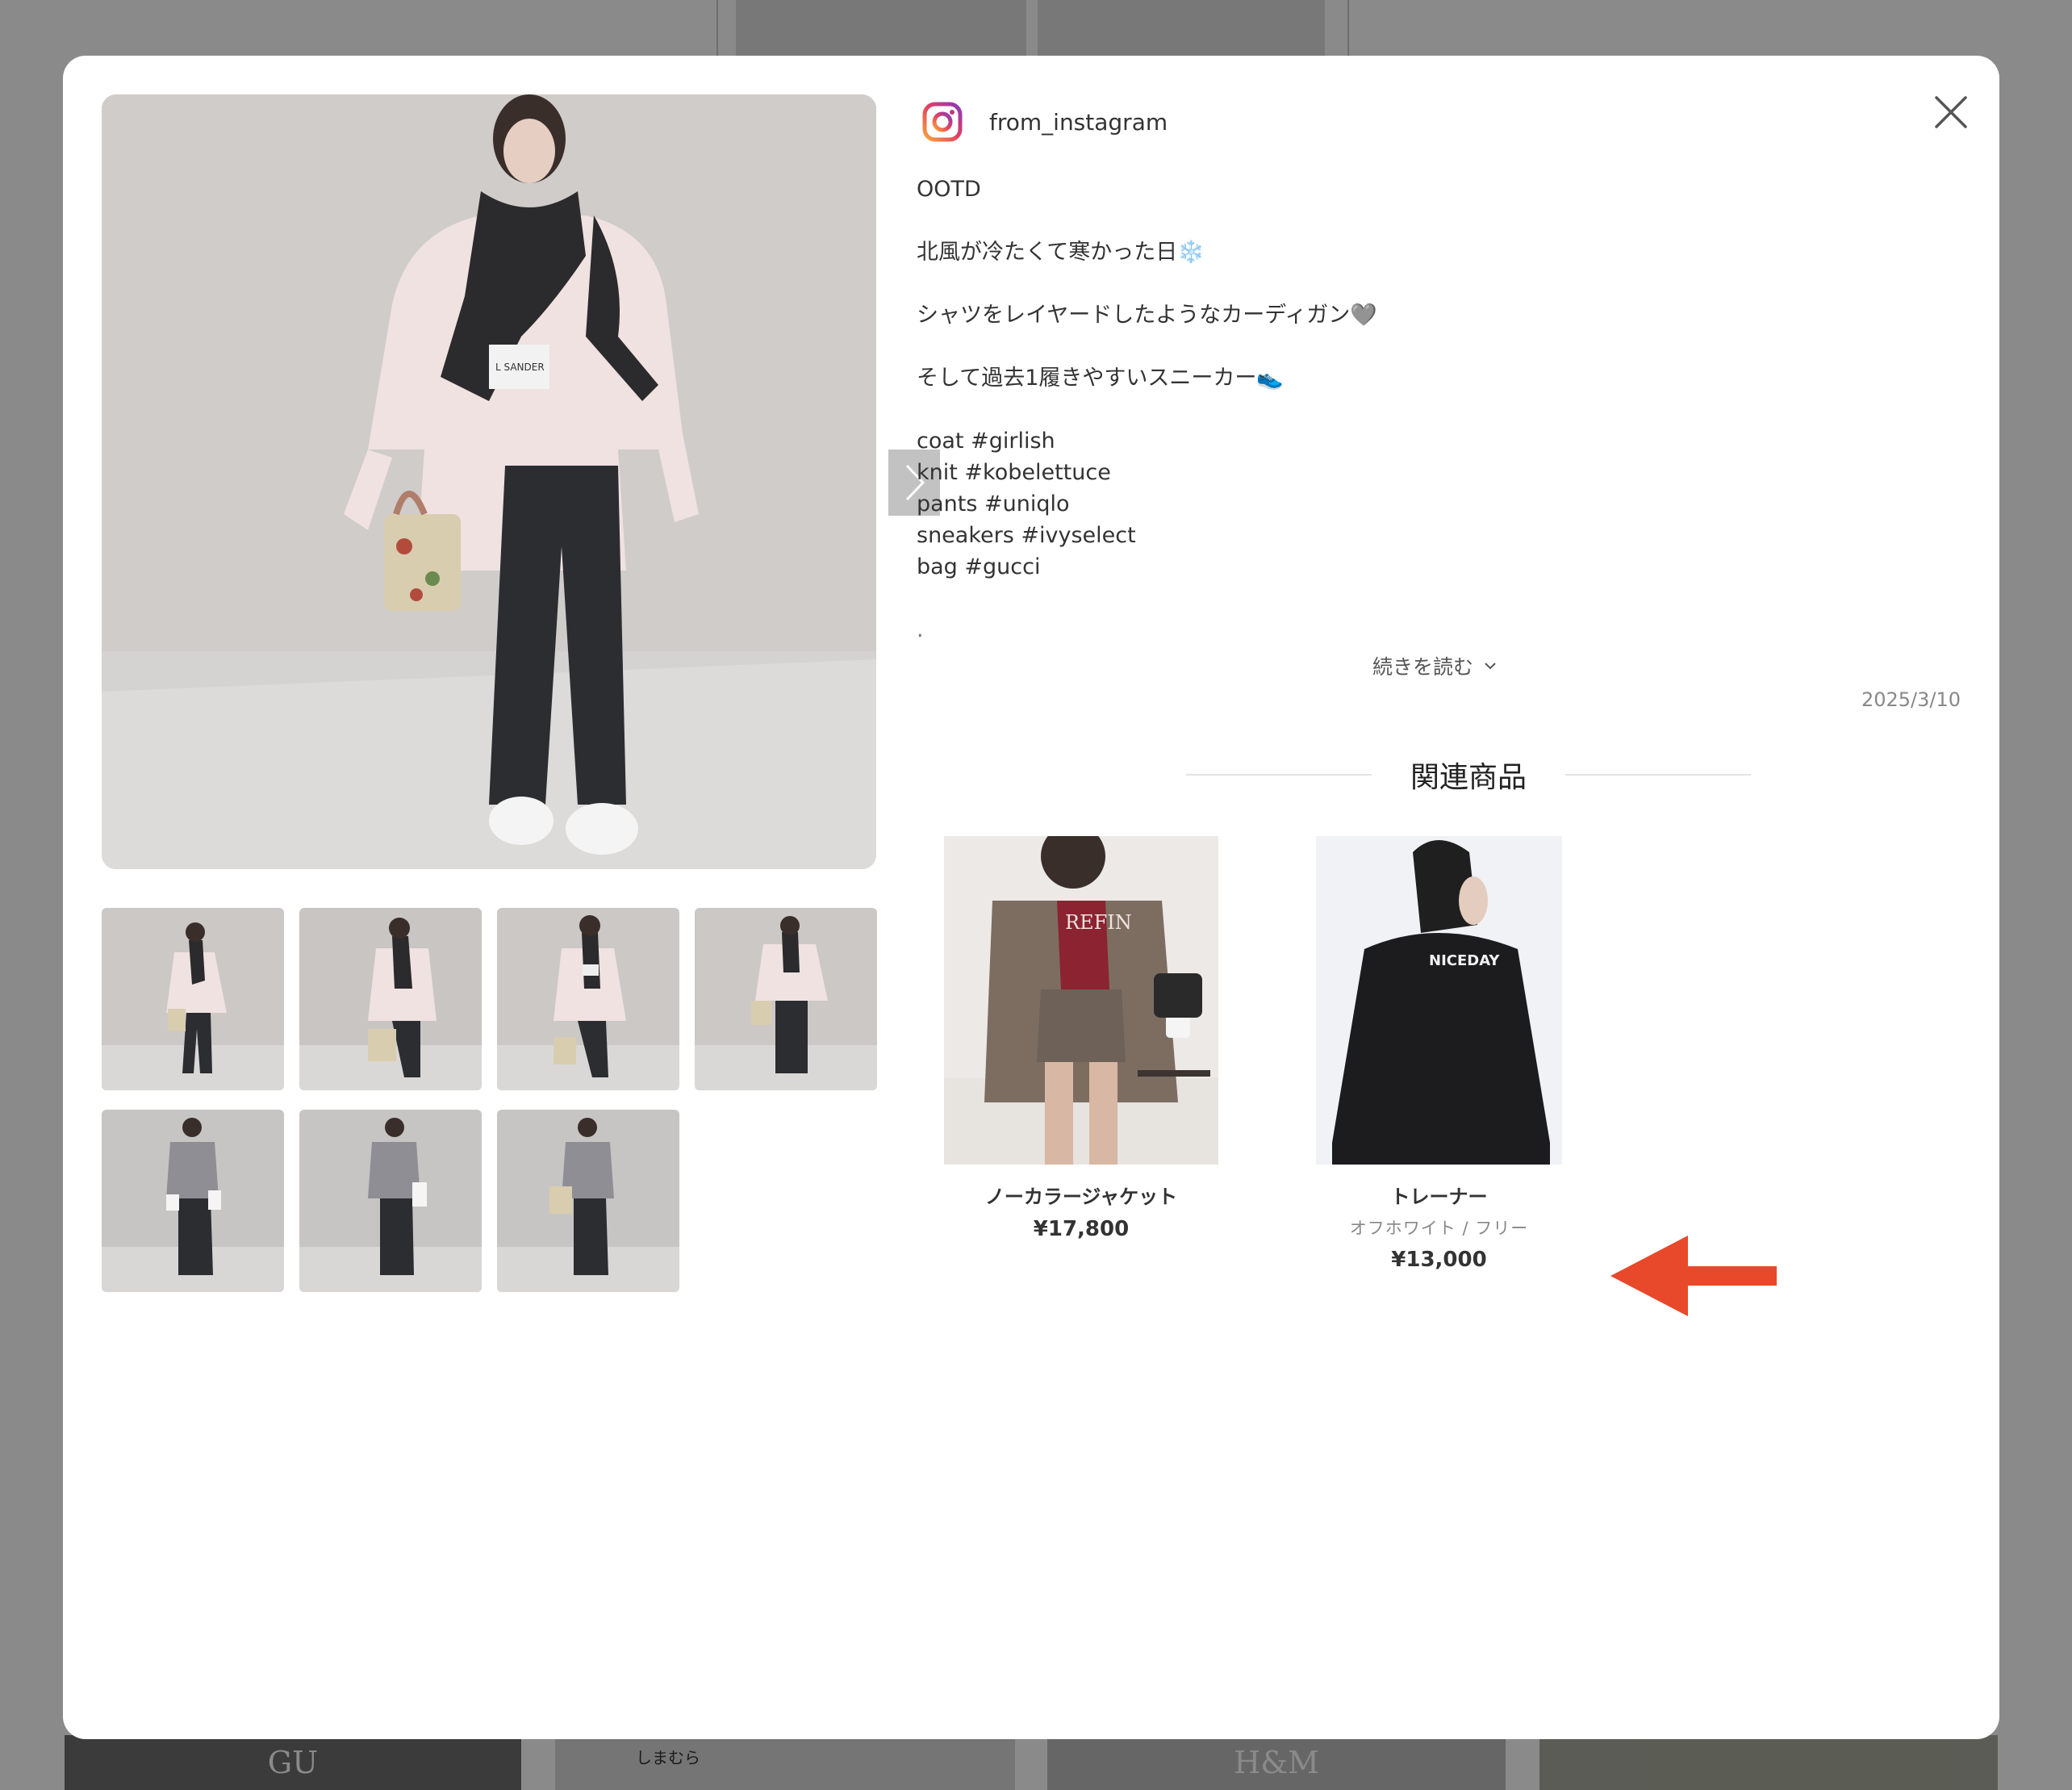 The height and width of the screenshot is (1790, 2072). I want to click on caption-line: bag #gucci, so click(979, 566).